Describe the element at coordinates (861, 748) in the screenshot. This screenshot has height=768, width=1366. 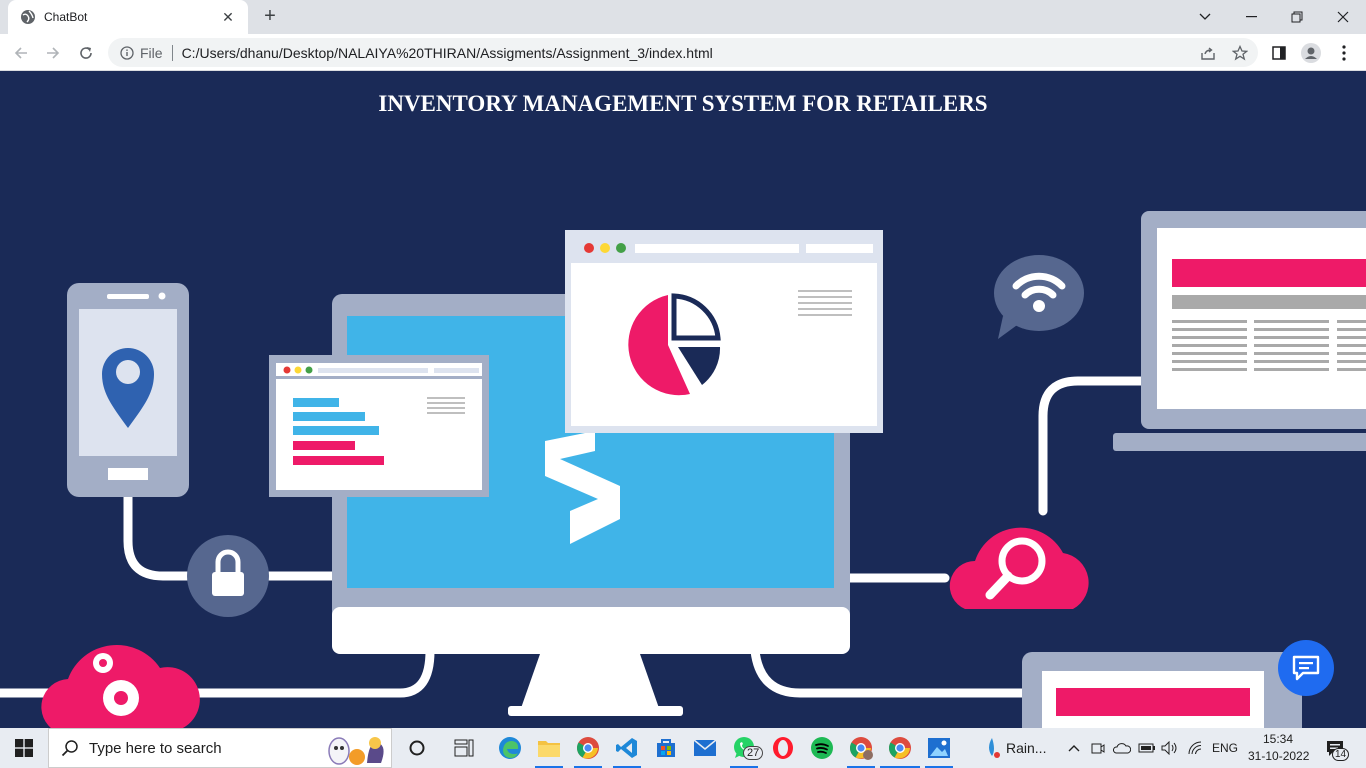
I see `chrome-profile-icon` at that location.